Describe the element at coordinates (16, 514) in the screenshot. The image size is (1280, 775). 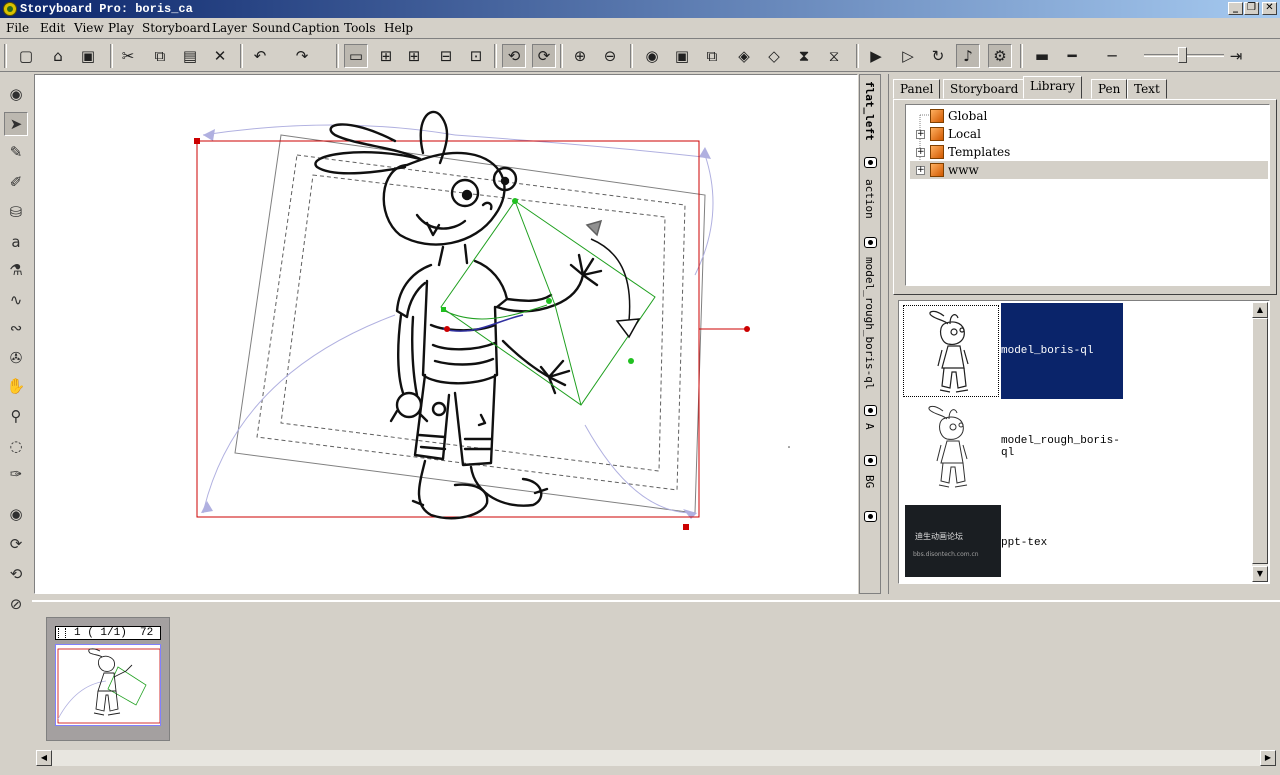
I see `view-toggle-2-icon: ◉` at that location.